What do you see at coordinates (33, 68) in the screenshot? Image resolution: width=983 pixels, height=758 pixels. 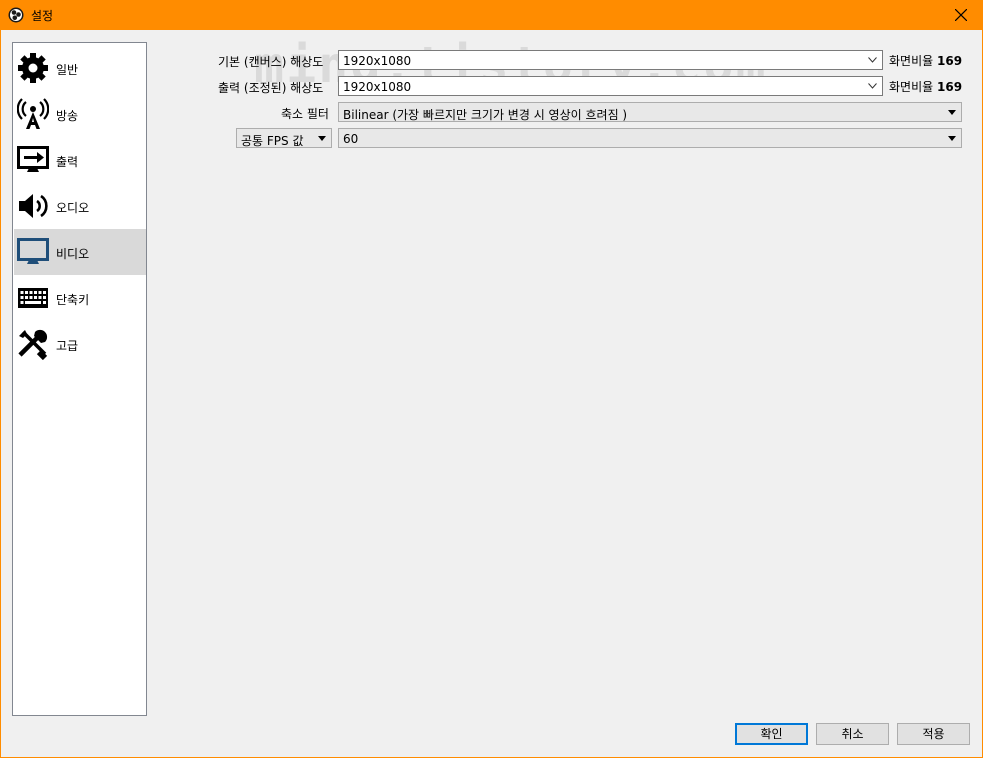 I see `gear-icon` at bounding box center [33, 68].